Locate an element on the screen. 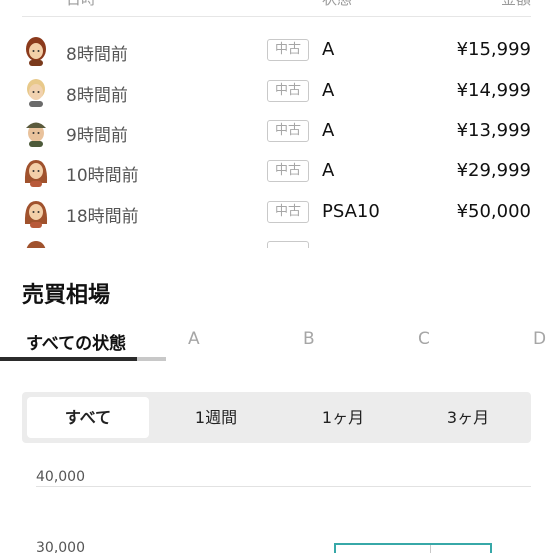  avatar-brown-hair-icon is located at coordinates (36, 51).